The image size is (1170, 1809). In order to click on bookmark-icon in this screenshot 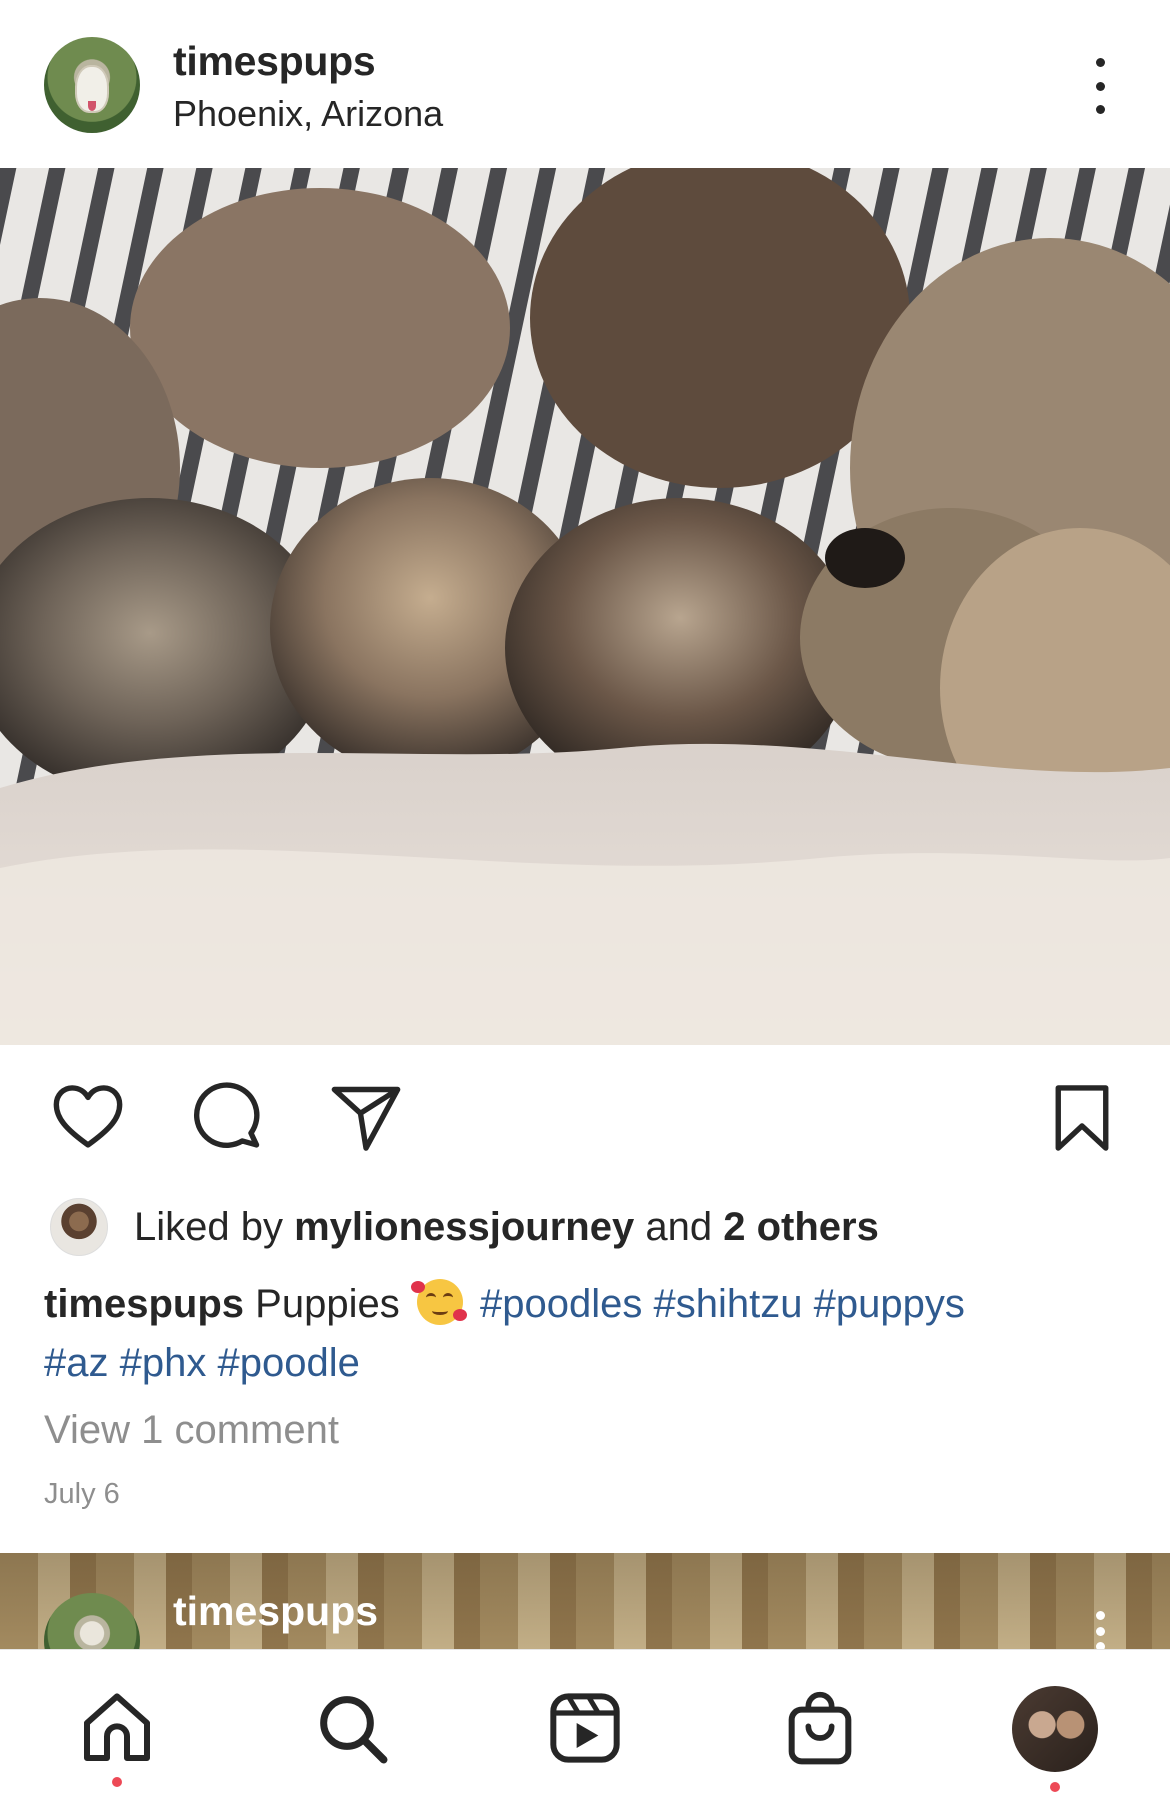, I will do `click(1082, 1118)`.